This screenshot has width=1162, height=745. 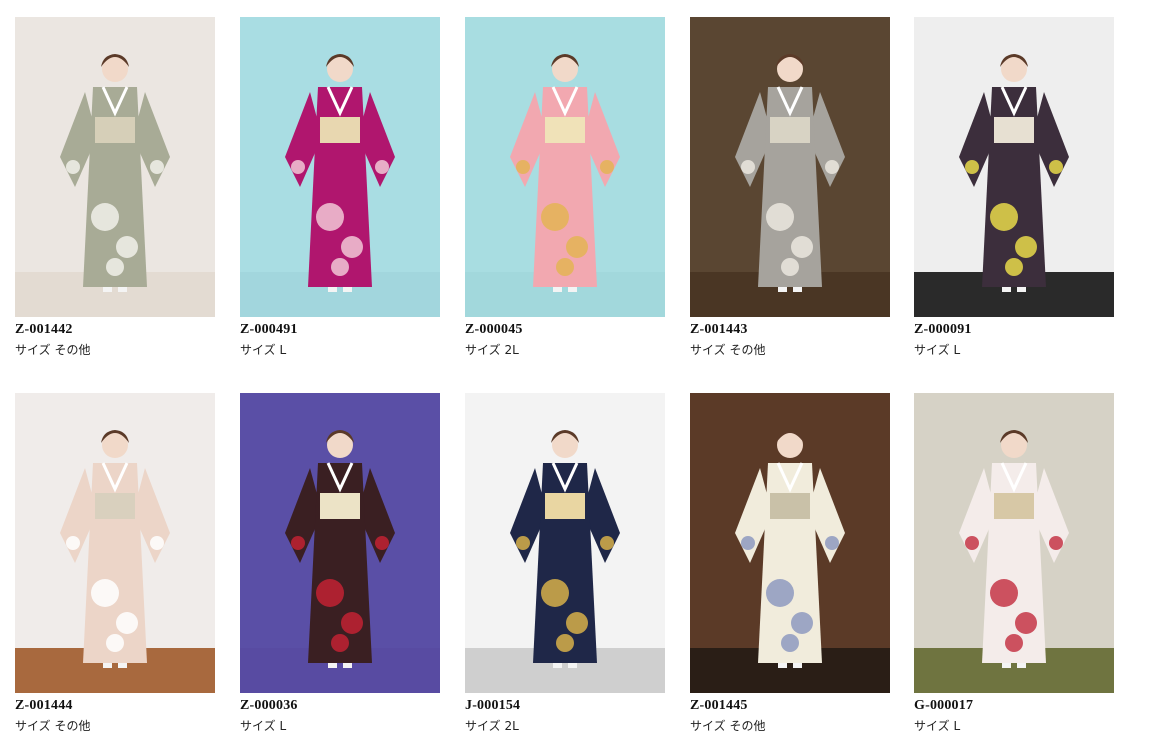 What do you see at coordinates (790, 705) in the screenshot?
I see `product-code: Z-001445` at bounding box center [790, 705].